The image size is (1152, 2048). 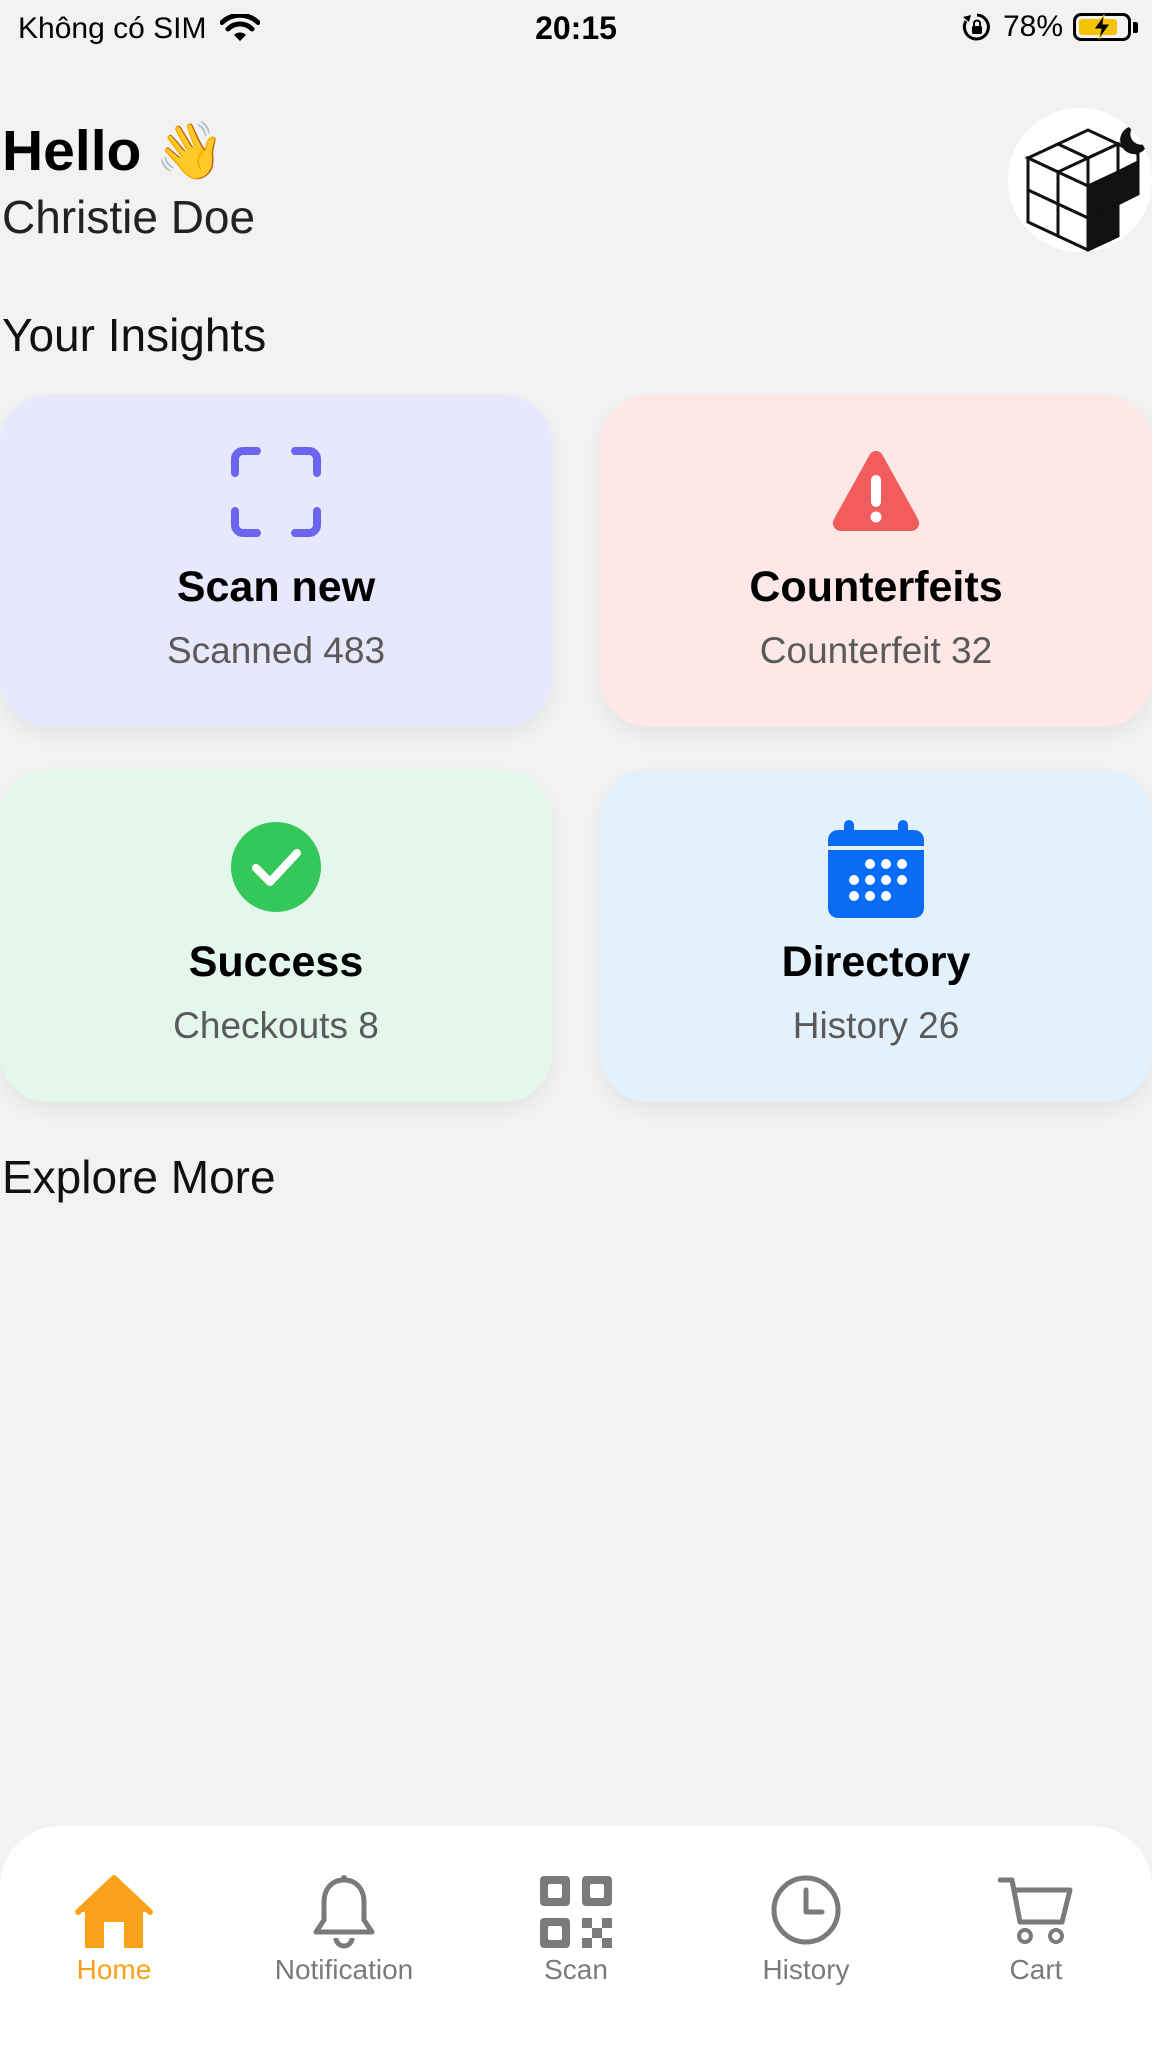 I want to click on status-right: 78%, so click(x=1049, y=27).